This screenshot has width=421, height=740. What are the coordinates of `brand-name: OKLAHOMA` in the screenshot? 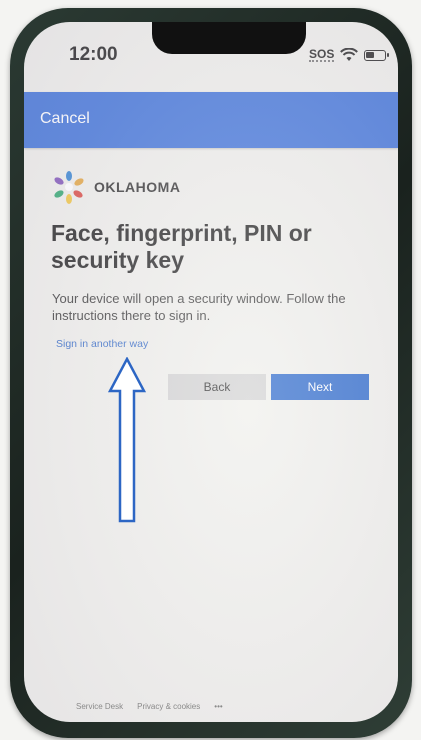 It's located at (137, 187).